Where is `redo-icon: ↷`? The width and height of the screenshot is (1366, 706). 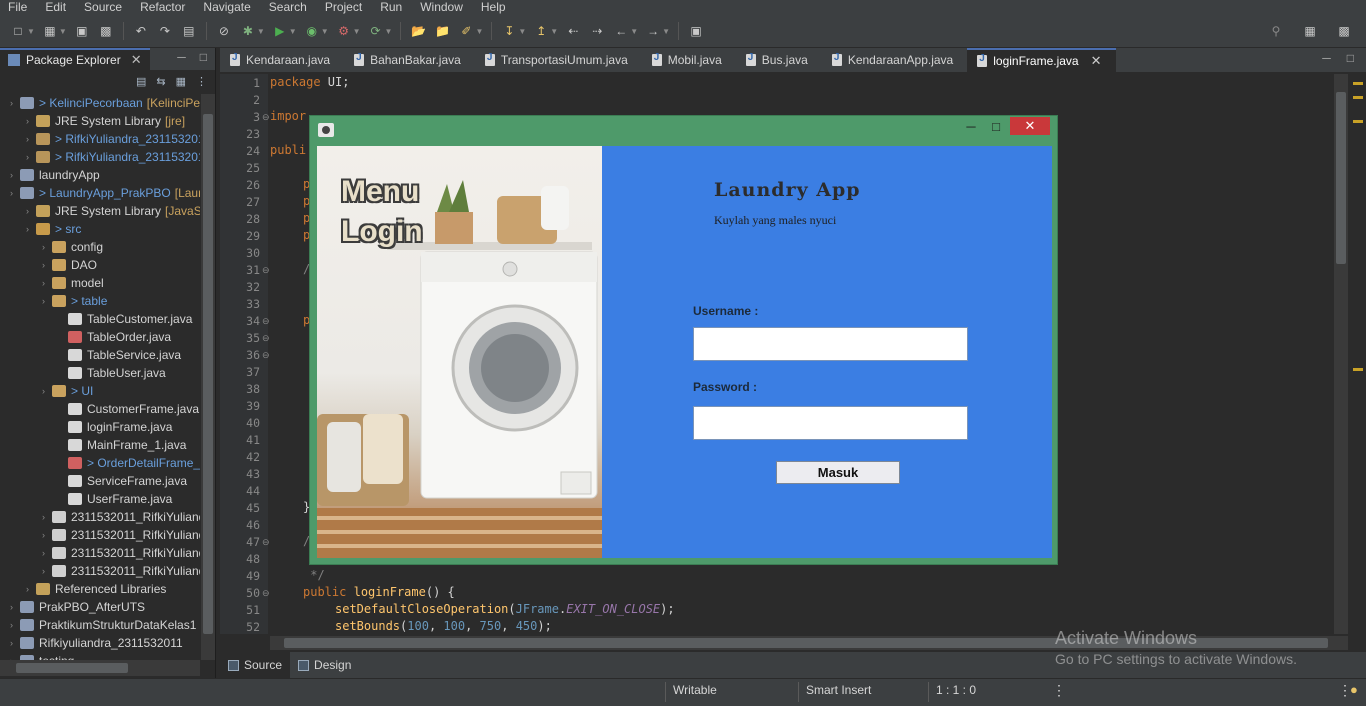
redo-icon: ↷ is located at coordinates (165, 31).